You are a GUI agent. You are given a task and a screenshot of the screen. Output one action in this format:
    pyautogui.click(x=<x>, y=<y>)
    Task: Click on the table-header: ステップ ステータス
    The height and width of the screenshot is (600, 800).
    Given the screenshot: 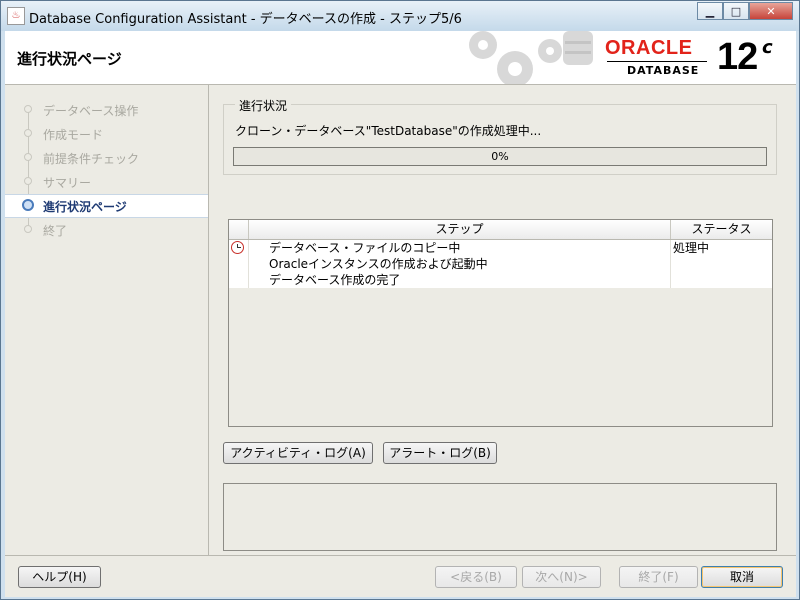 What is the action you would take?
    pyautogui.click(x=500, y=230)
    